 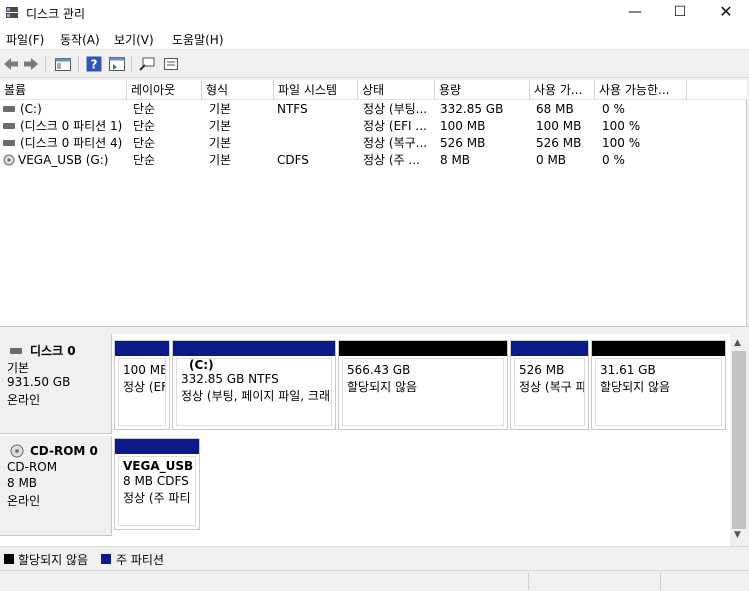 I want to click on unallocated-space-2: 31.61 GB 할당되지 않음, so click(x=658, y=385).